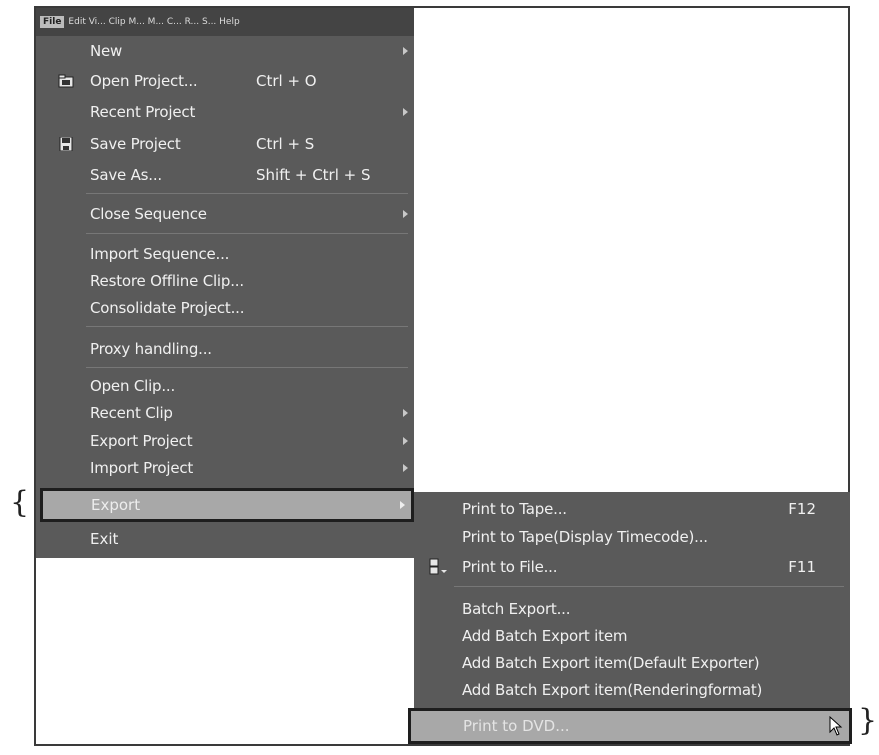 This screenshot has height=755, width=879. What do you see at coordinates (632, 663) in the screenshot?
I see `submenu-item-add-batch-export-default: Add Batch Export item(Default Exporter)` at bounding box center [632, 663].